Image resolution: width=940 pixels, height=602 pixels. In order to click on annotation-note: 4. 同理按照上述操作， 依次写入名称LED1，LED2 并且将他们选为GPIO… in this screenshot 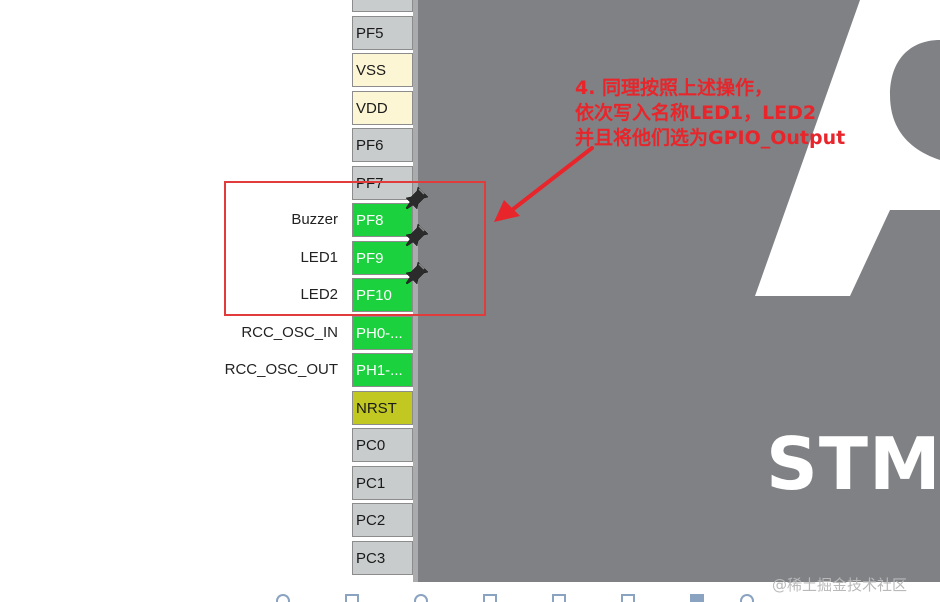, I will do `click(710, 113)`.